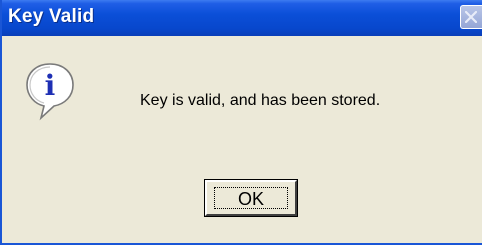  I want to click on ok-button: OK, so click(251, 198).